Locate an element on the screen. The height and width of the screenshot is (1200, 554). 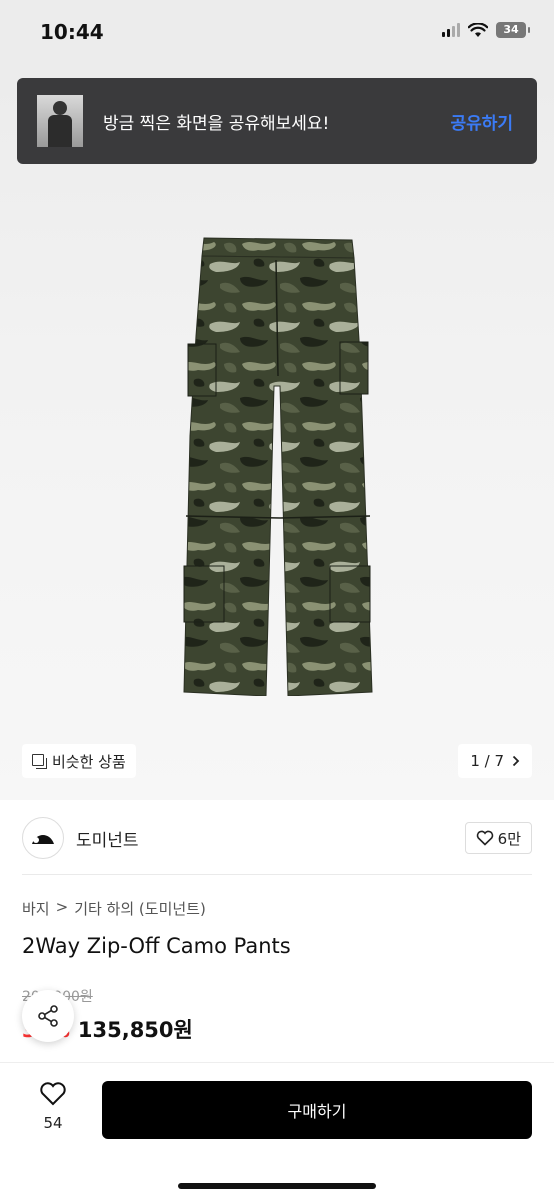
cellular-signal-icon is located at coordinates (451, 30).